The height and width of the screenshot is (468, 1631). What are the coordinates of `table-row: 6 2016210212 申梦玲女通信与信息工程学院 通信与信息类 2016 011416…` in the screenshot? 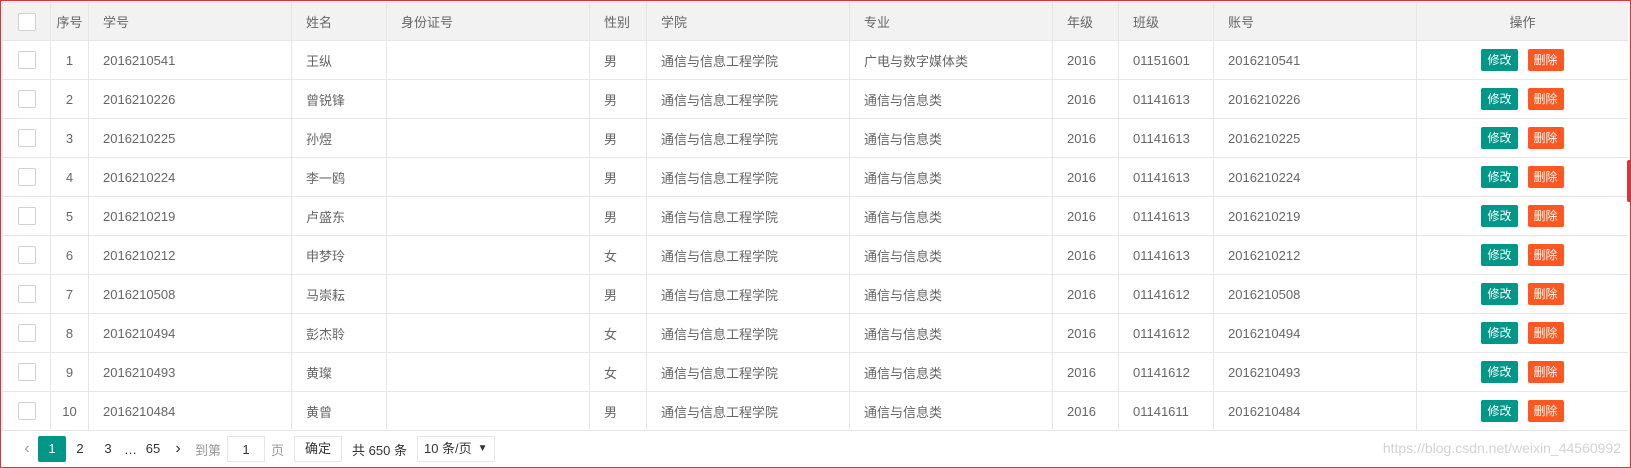 It's located at (815, 255).